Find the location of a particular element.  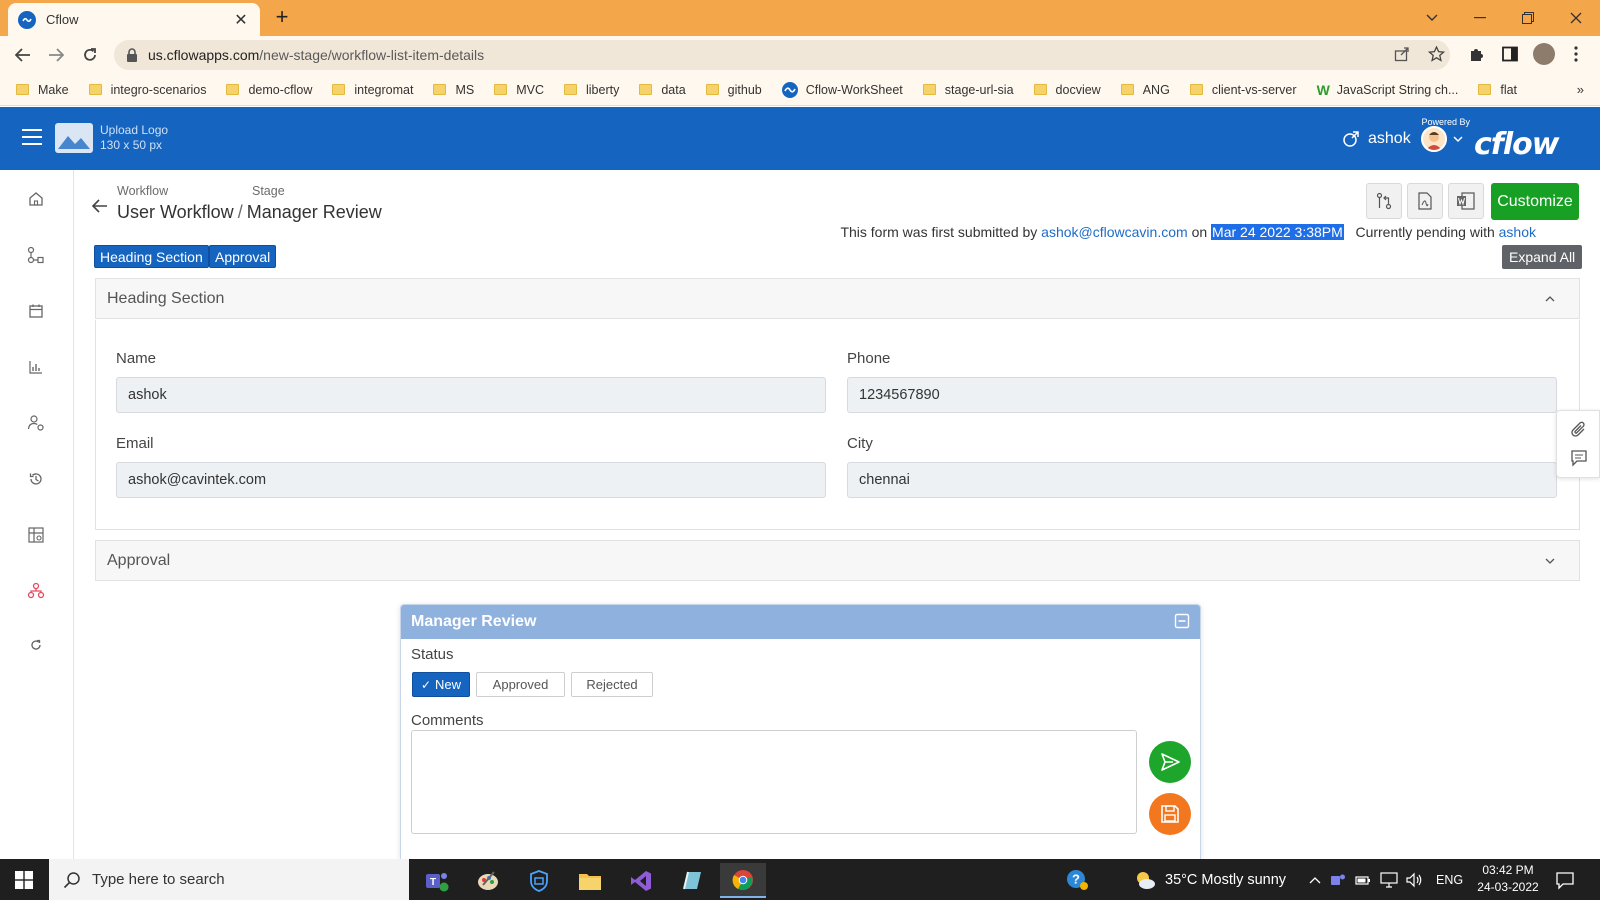

teams-tray-icon is located at coordinates (1338, 879).